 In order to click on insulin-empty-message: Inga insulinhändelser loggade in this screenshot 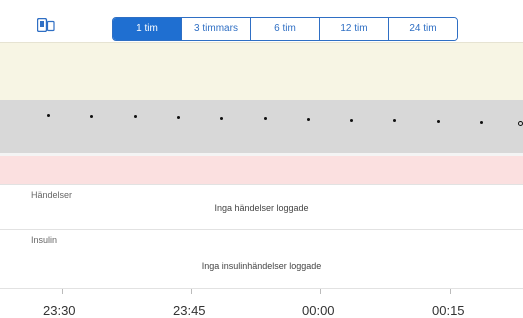, I will do `click(261, 266)`.